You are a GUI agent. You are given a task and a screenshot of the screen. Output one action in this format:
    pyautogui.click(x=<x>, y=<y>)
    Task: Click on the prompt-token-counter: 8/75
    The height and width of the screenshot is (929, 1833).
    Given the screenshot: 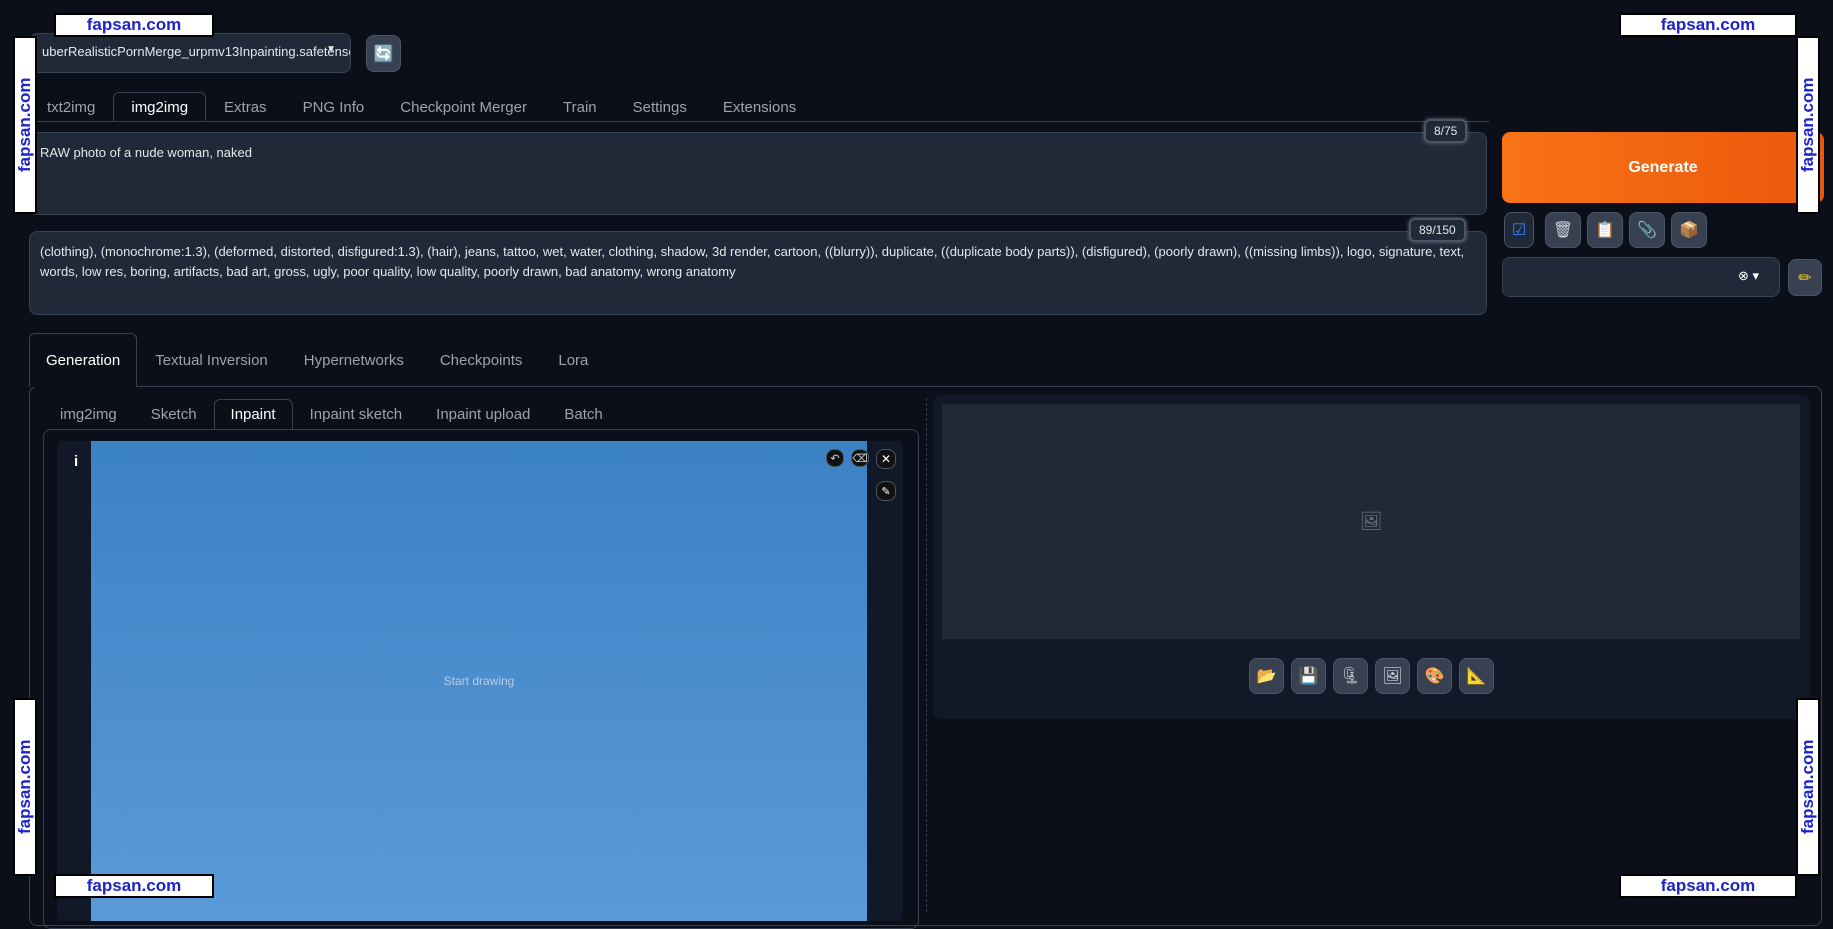 What is the action you would take?
    pyautogui.click(x=1446, y=131)
    